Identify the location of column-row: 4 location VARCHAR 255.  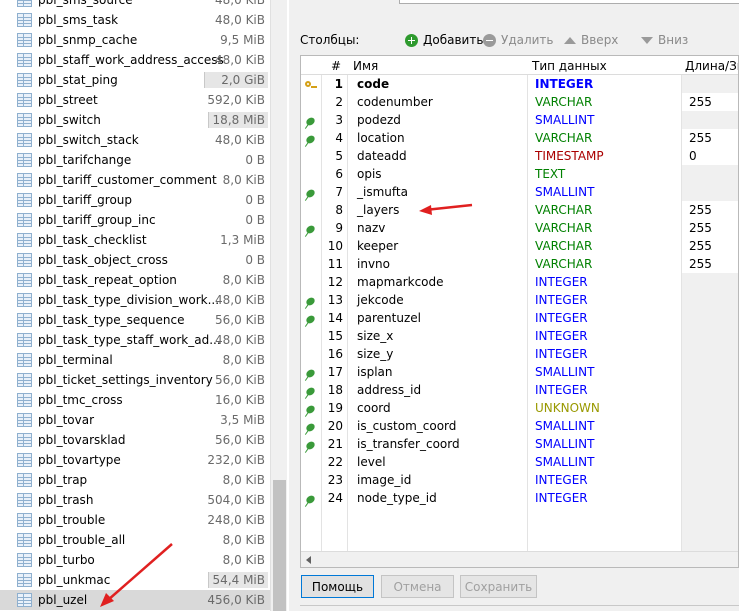
(519, 138).